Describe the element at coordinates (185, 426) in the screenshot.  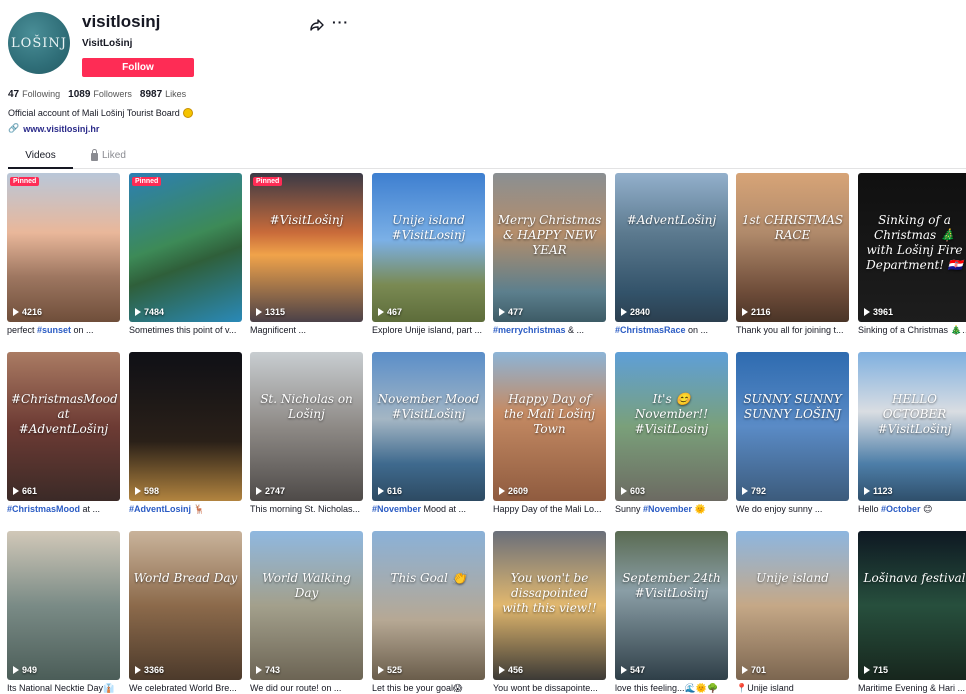
I see `video-thumbnail: 598` at that location.